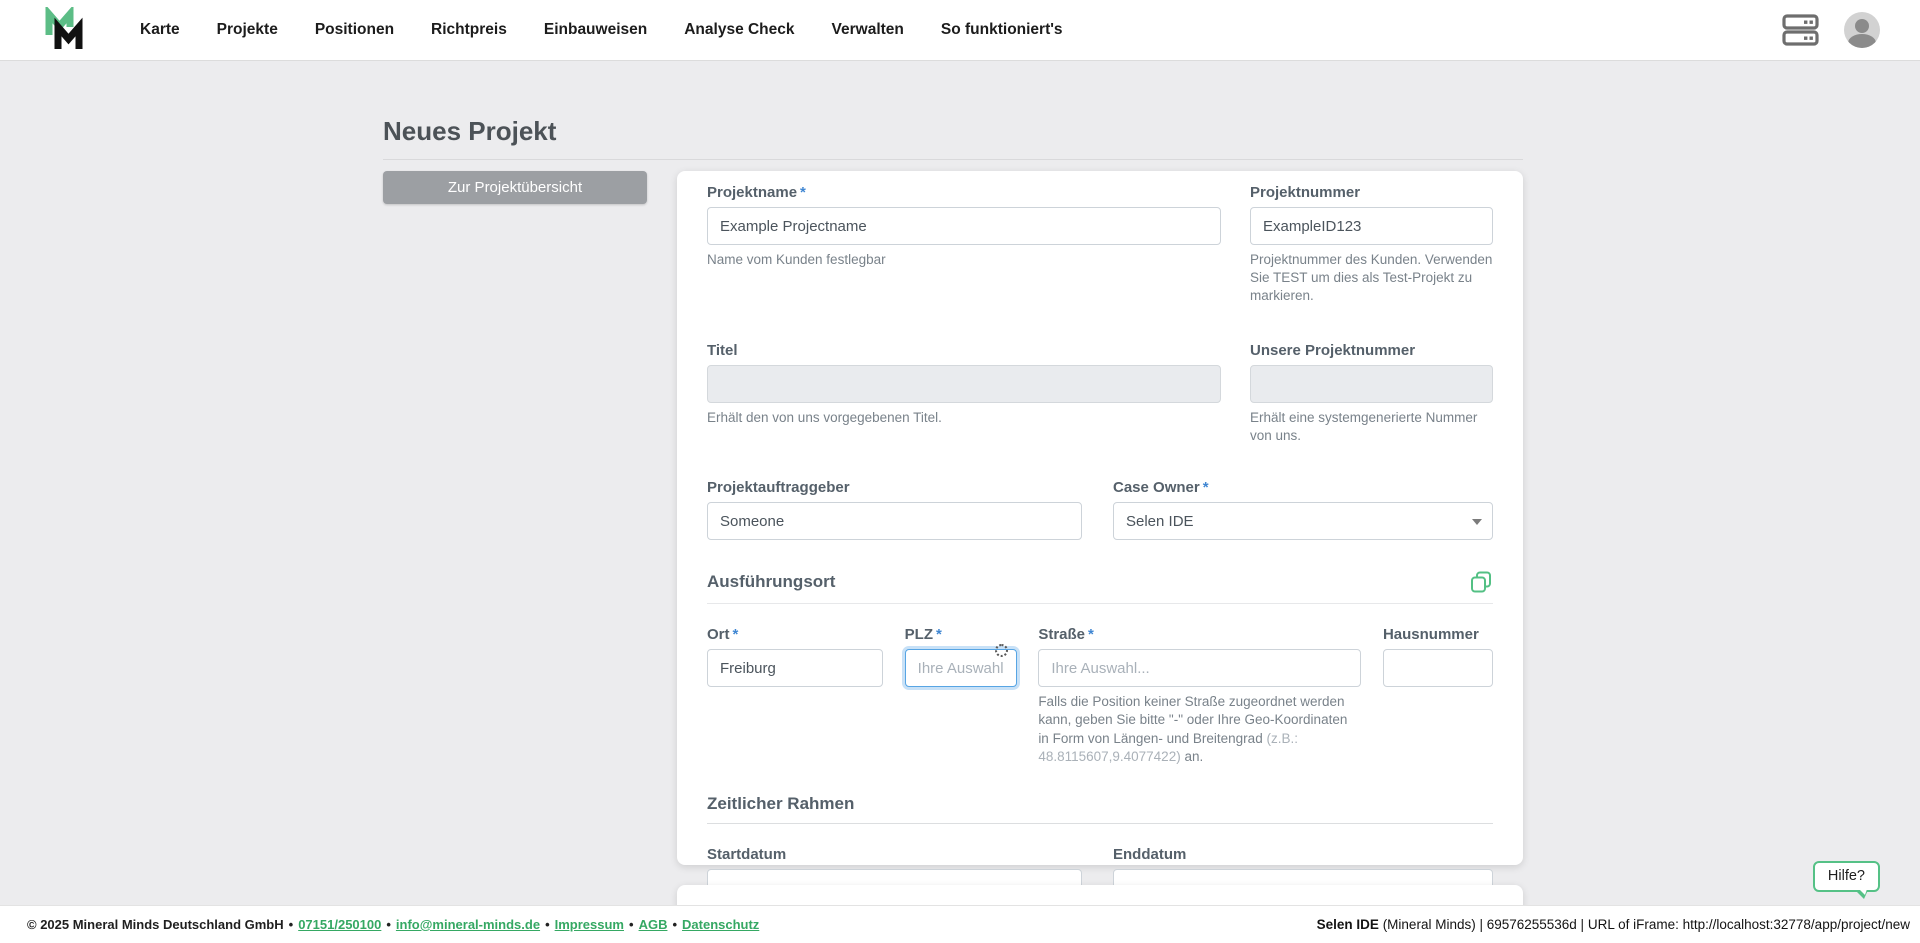  What do you see at coordinates (1477, 522) in the screenshot?
I see `chevron-down-icon` at bounding box center [1477, 522].